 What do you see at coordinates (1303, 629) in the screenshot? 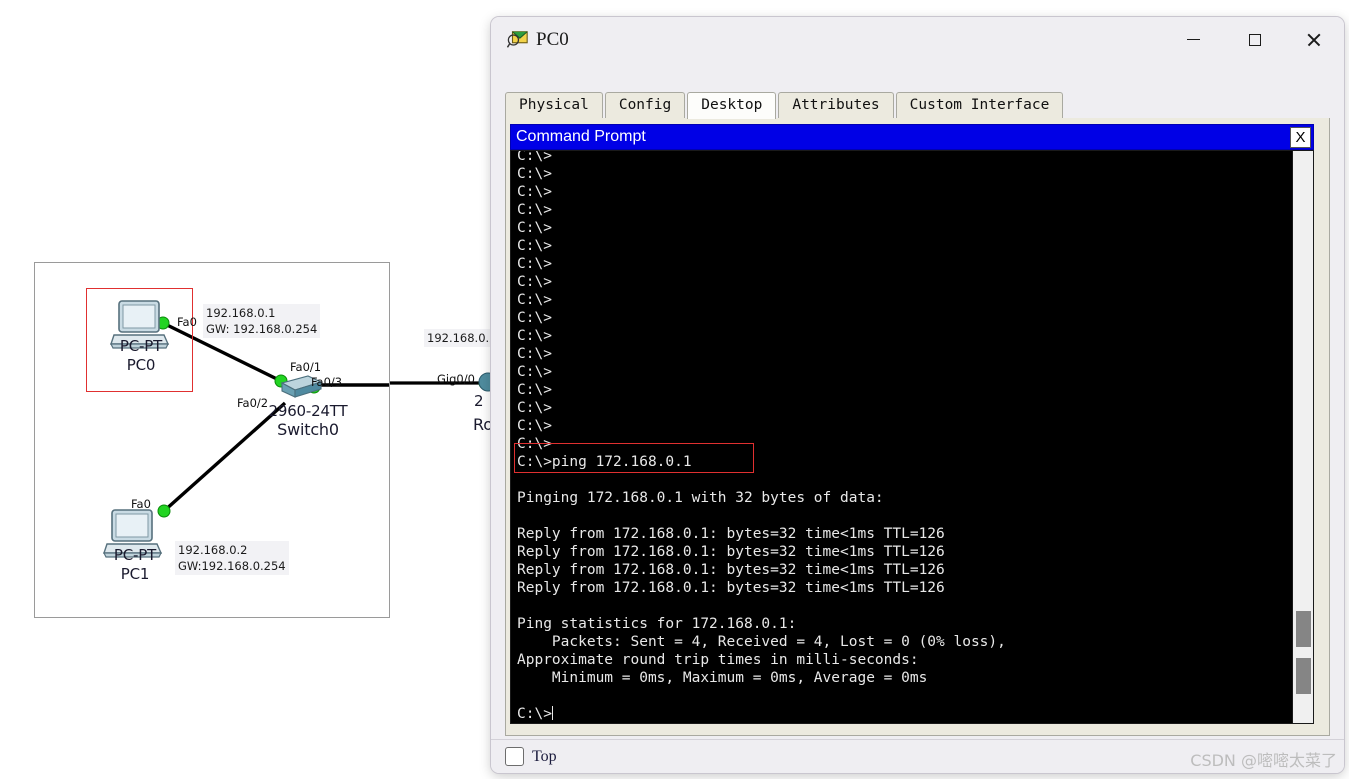
I see `scrollbar-thumb-upper` at bounding box center [1303, 629].